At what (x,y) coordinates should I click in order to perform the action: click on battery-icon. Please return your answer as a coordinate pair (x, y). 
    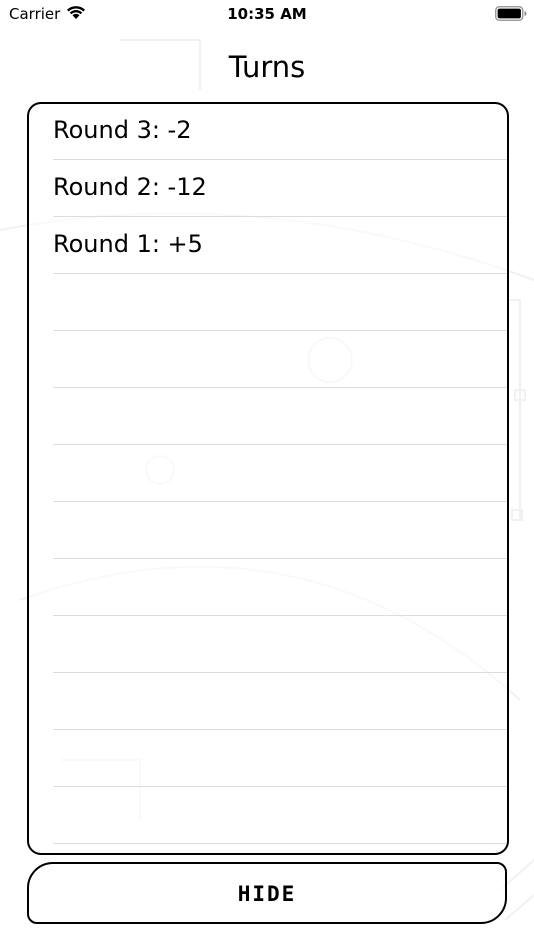
    Looking at the image, I should click on (511, 13).